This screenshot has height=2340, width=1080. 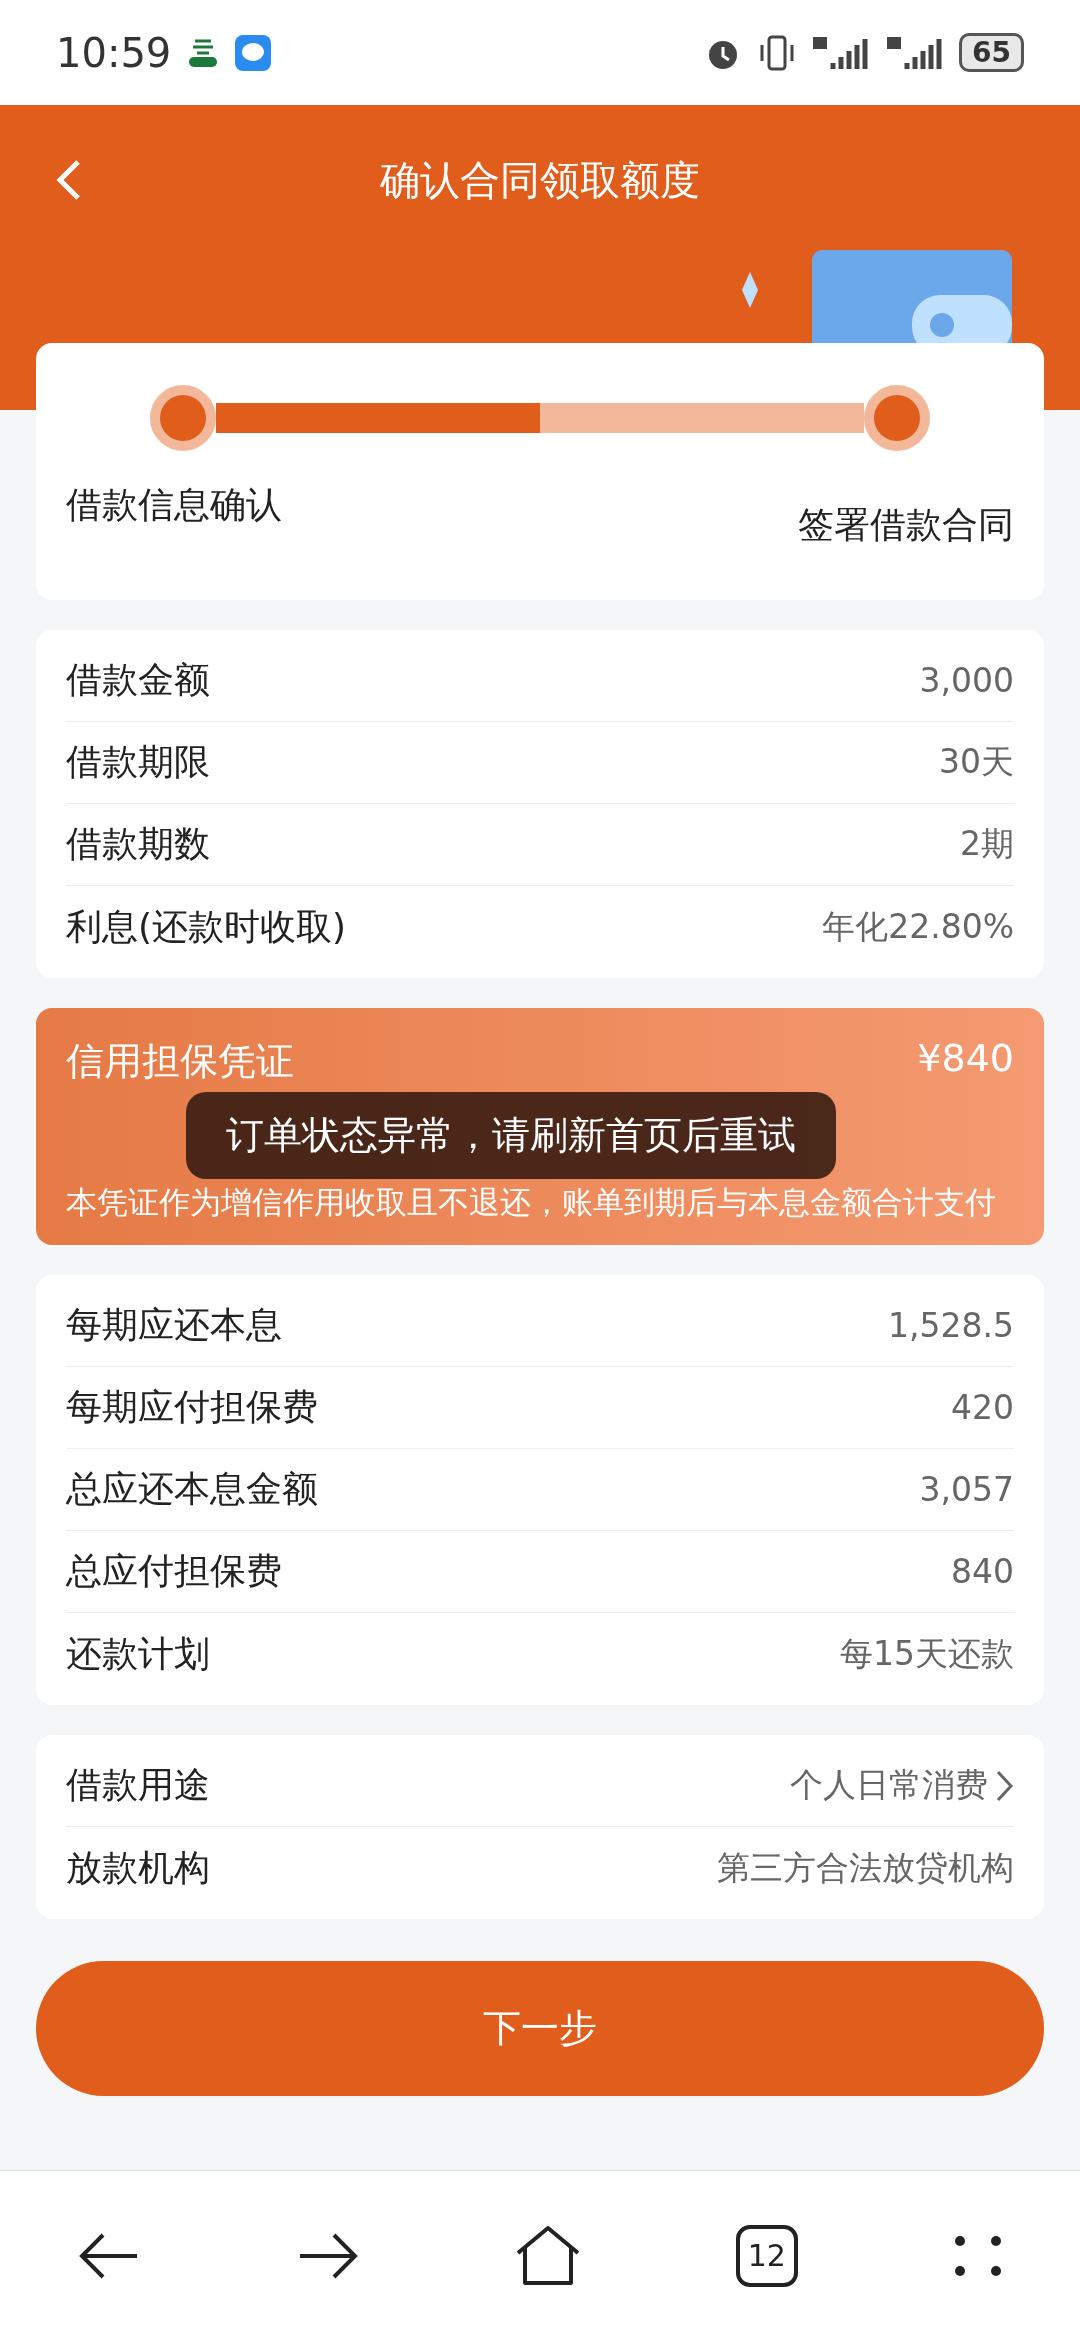 I want to click on row-value: 840, so click(x=982, y=1571).